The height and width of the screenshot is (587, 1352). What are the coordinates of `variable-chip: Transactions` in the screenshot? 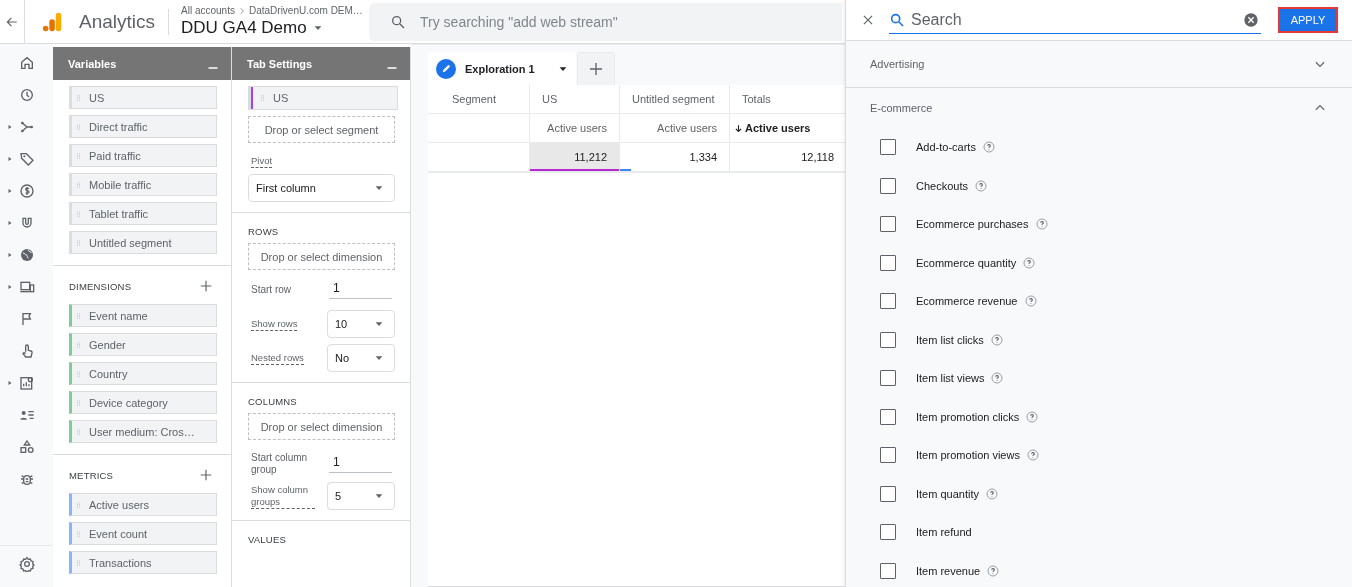 It's located at (143, 562).